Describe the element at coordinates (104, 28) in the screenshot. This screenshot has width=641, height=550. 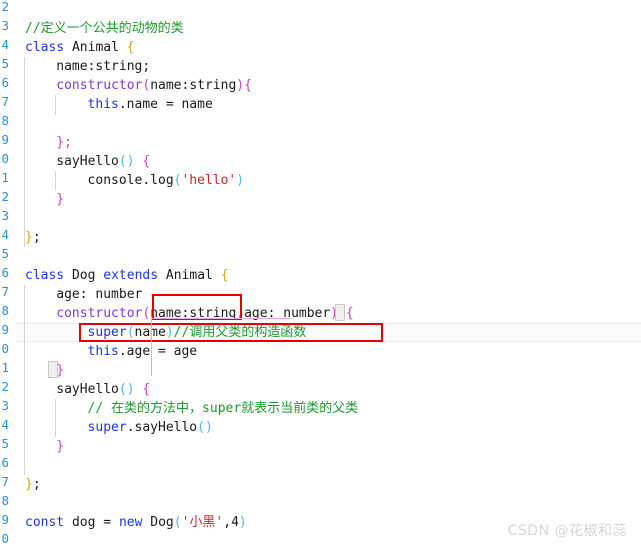
I see `code-line: //定义一个公共的动物的类` at that location.